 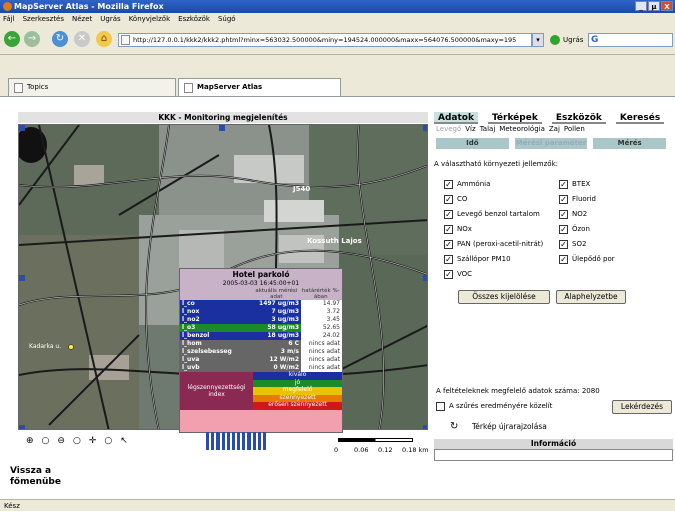 I want to click on filter-meres: Mérés, so click(x=630, y=143).